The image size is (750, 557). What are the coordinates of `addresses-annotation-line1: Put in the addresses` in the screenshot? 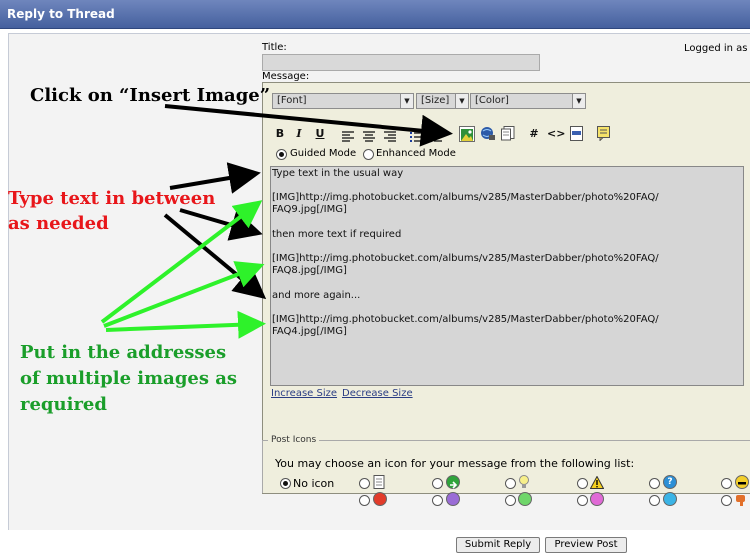 It's located at (123, 352).